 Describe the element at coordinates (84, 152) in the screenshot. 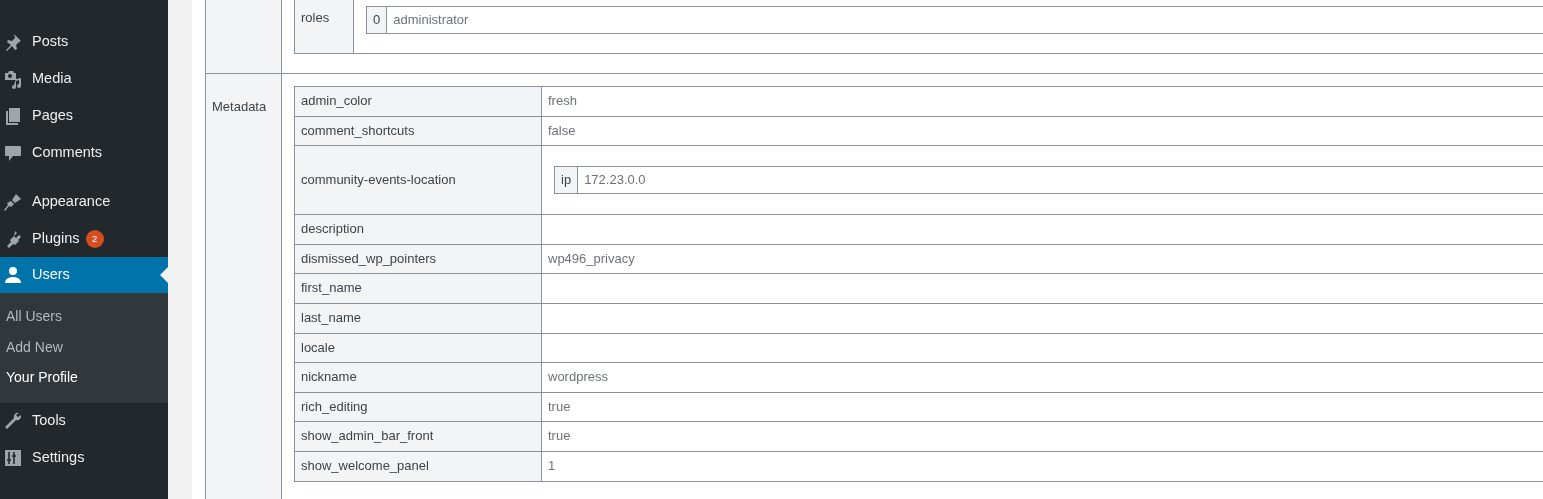

I see `menu-item: Comments` at that location.